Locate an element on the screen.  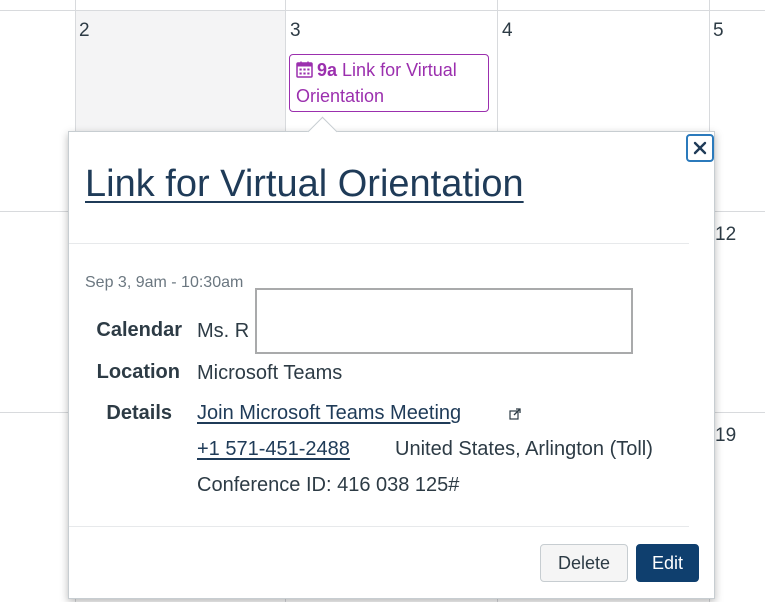
day-number-12: 12 is located at coordinates (725, 235).